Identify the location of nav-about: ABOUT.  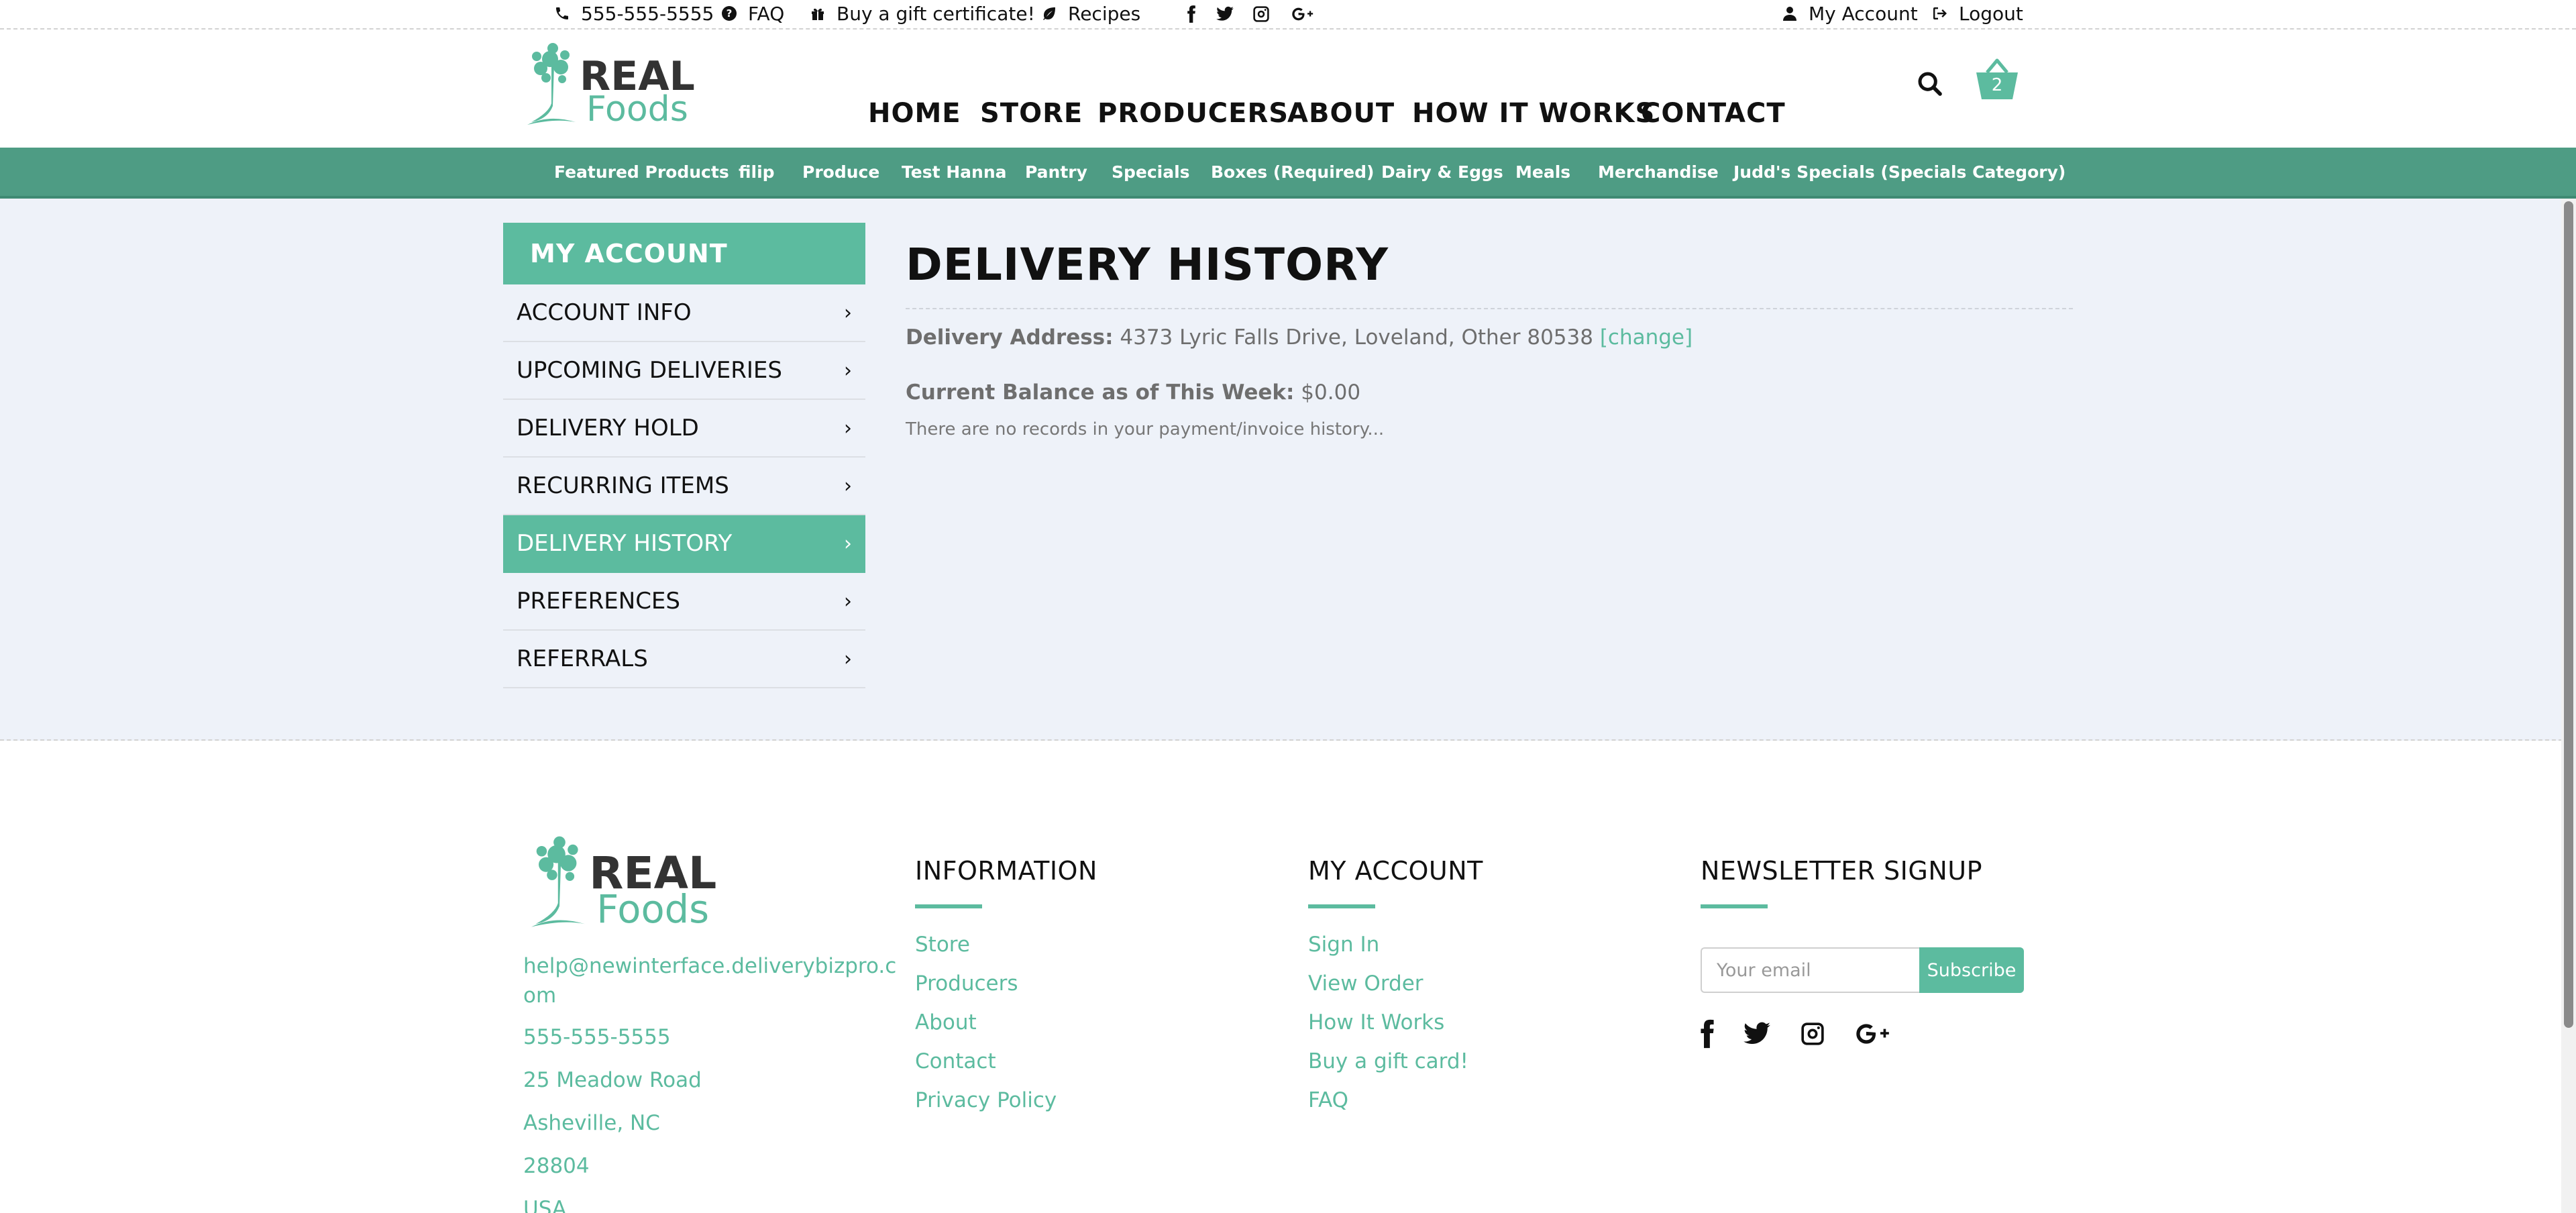
(1341, 114).